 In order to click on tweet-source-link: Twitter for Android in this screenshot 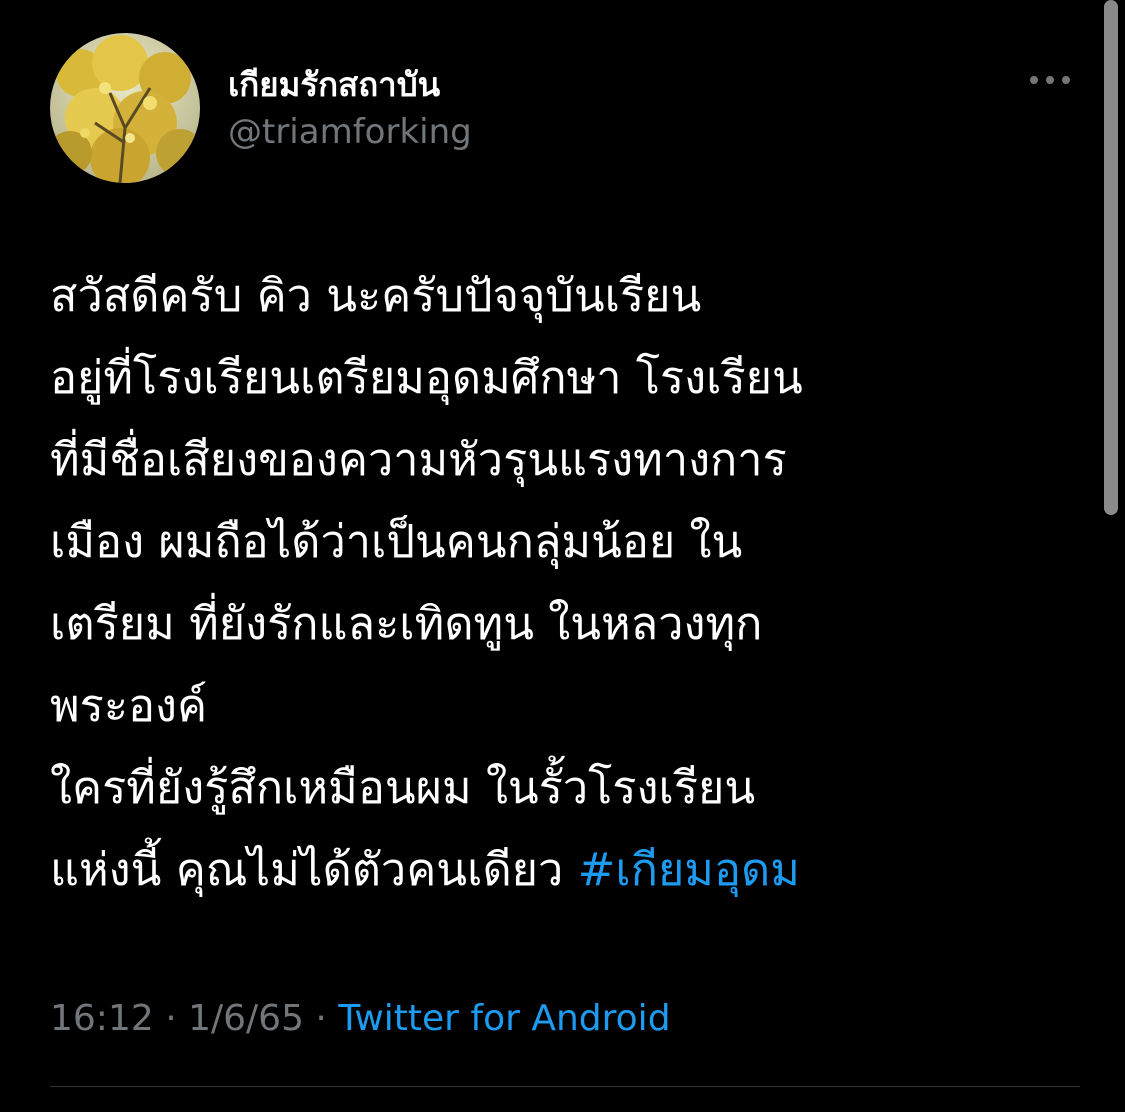, I will do `click(504, 1018)`.